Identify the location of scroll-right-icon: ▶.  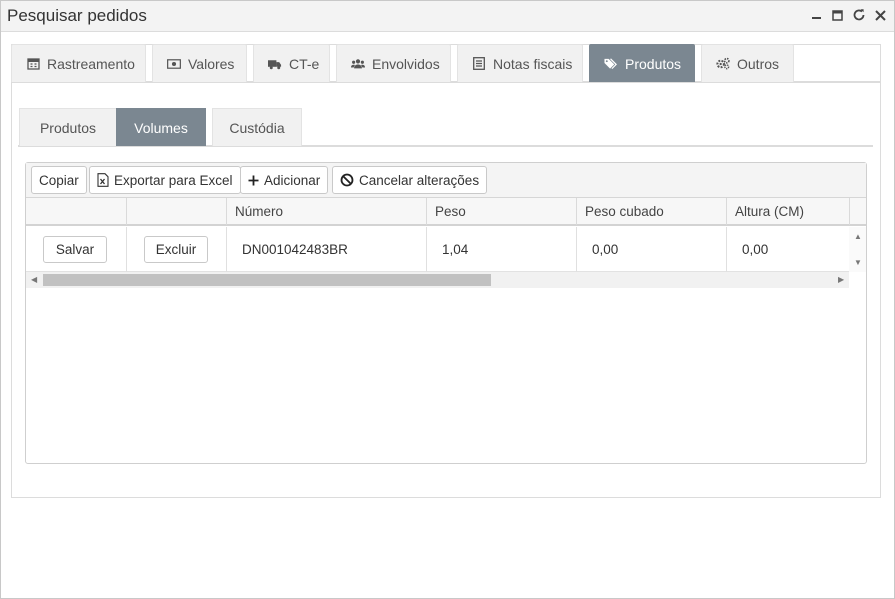
(841, 280).